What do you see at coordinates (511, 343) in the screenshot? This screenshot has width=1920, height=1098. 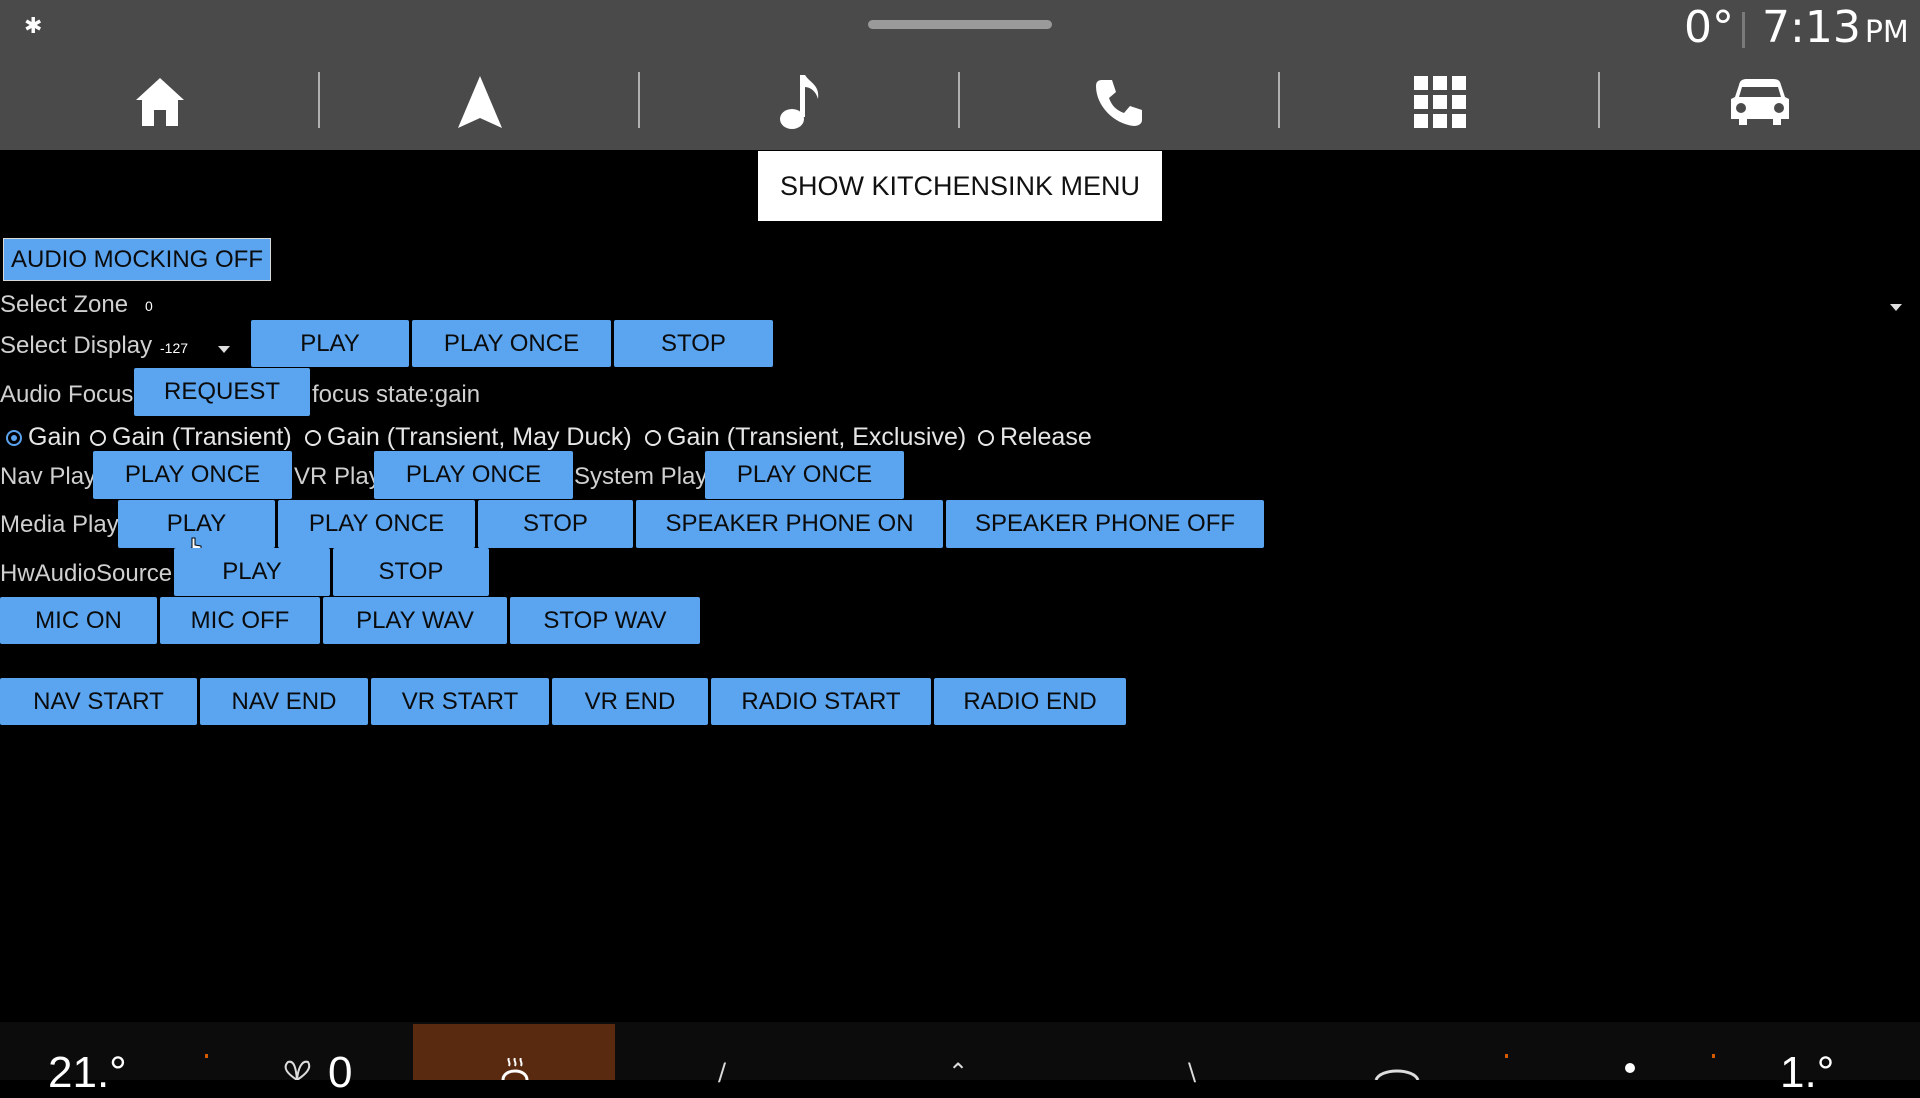 I see `display-play-once-button: PLAY ONCE` at bounding box center [511, 343].